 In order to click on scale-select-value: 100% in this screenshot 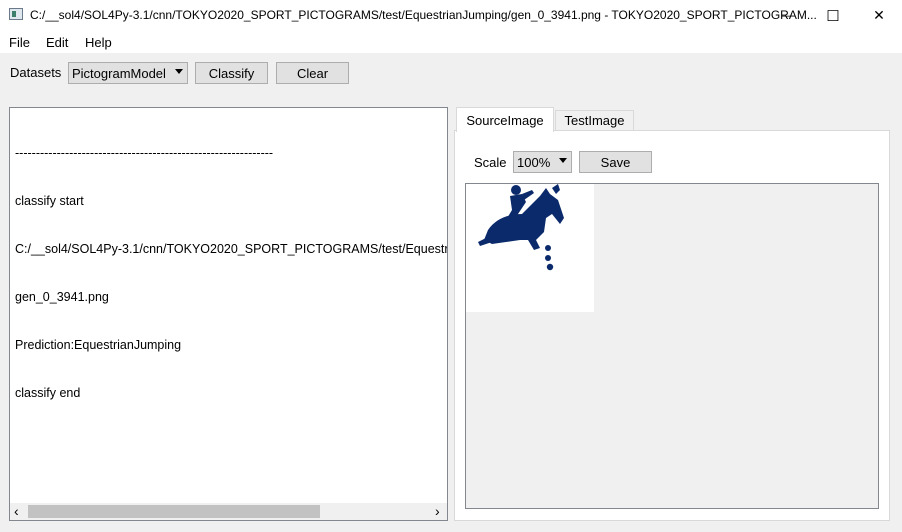, I will do `click(534, 162)`.